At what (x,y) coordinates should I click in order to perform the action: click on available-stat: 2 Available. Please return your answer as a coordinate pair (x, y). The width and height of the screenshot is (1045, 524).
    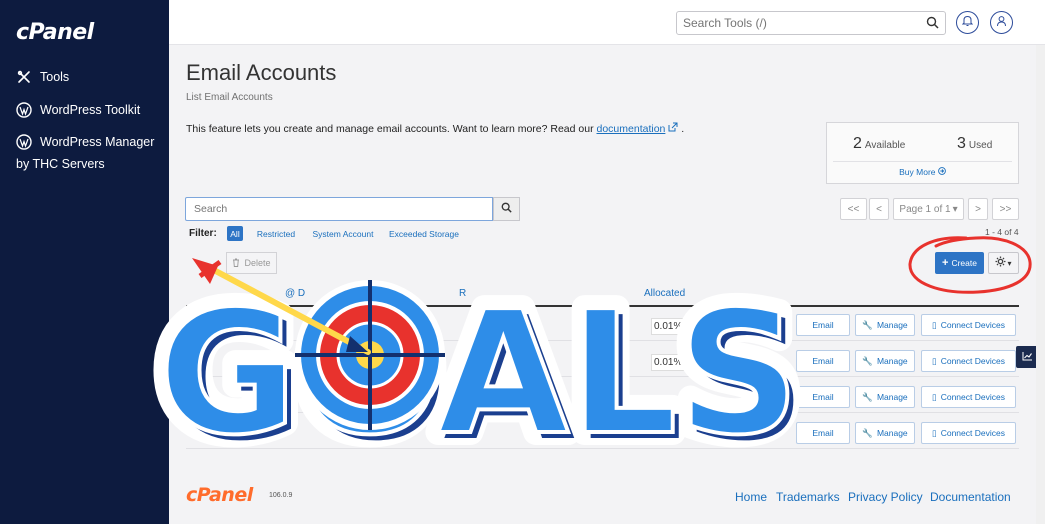
    Looking at the image, I should click on (879, 144).